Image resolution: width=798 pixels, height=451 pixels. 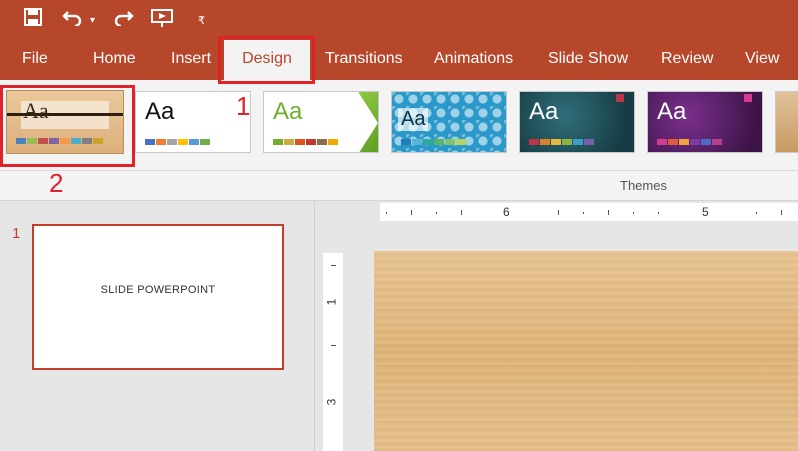 I want to click on tab-file: File, so click(x=35, y=59).